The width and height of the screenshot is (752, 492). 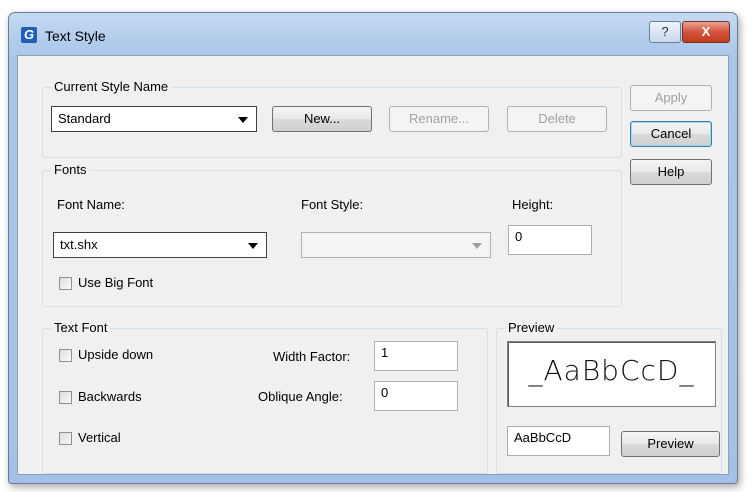 I want to click on font-name-label: Font Name:, so click(x=91, y=204).